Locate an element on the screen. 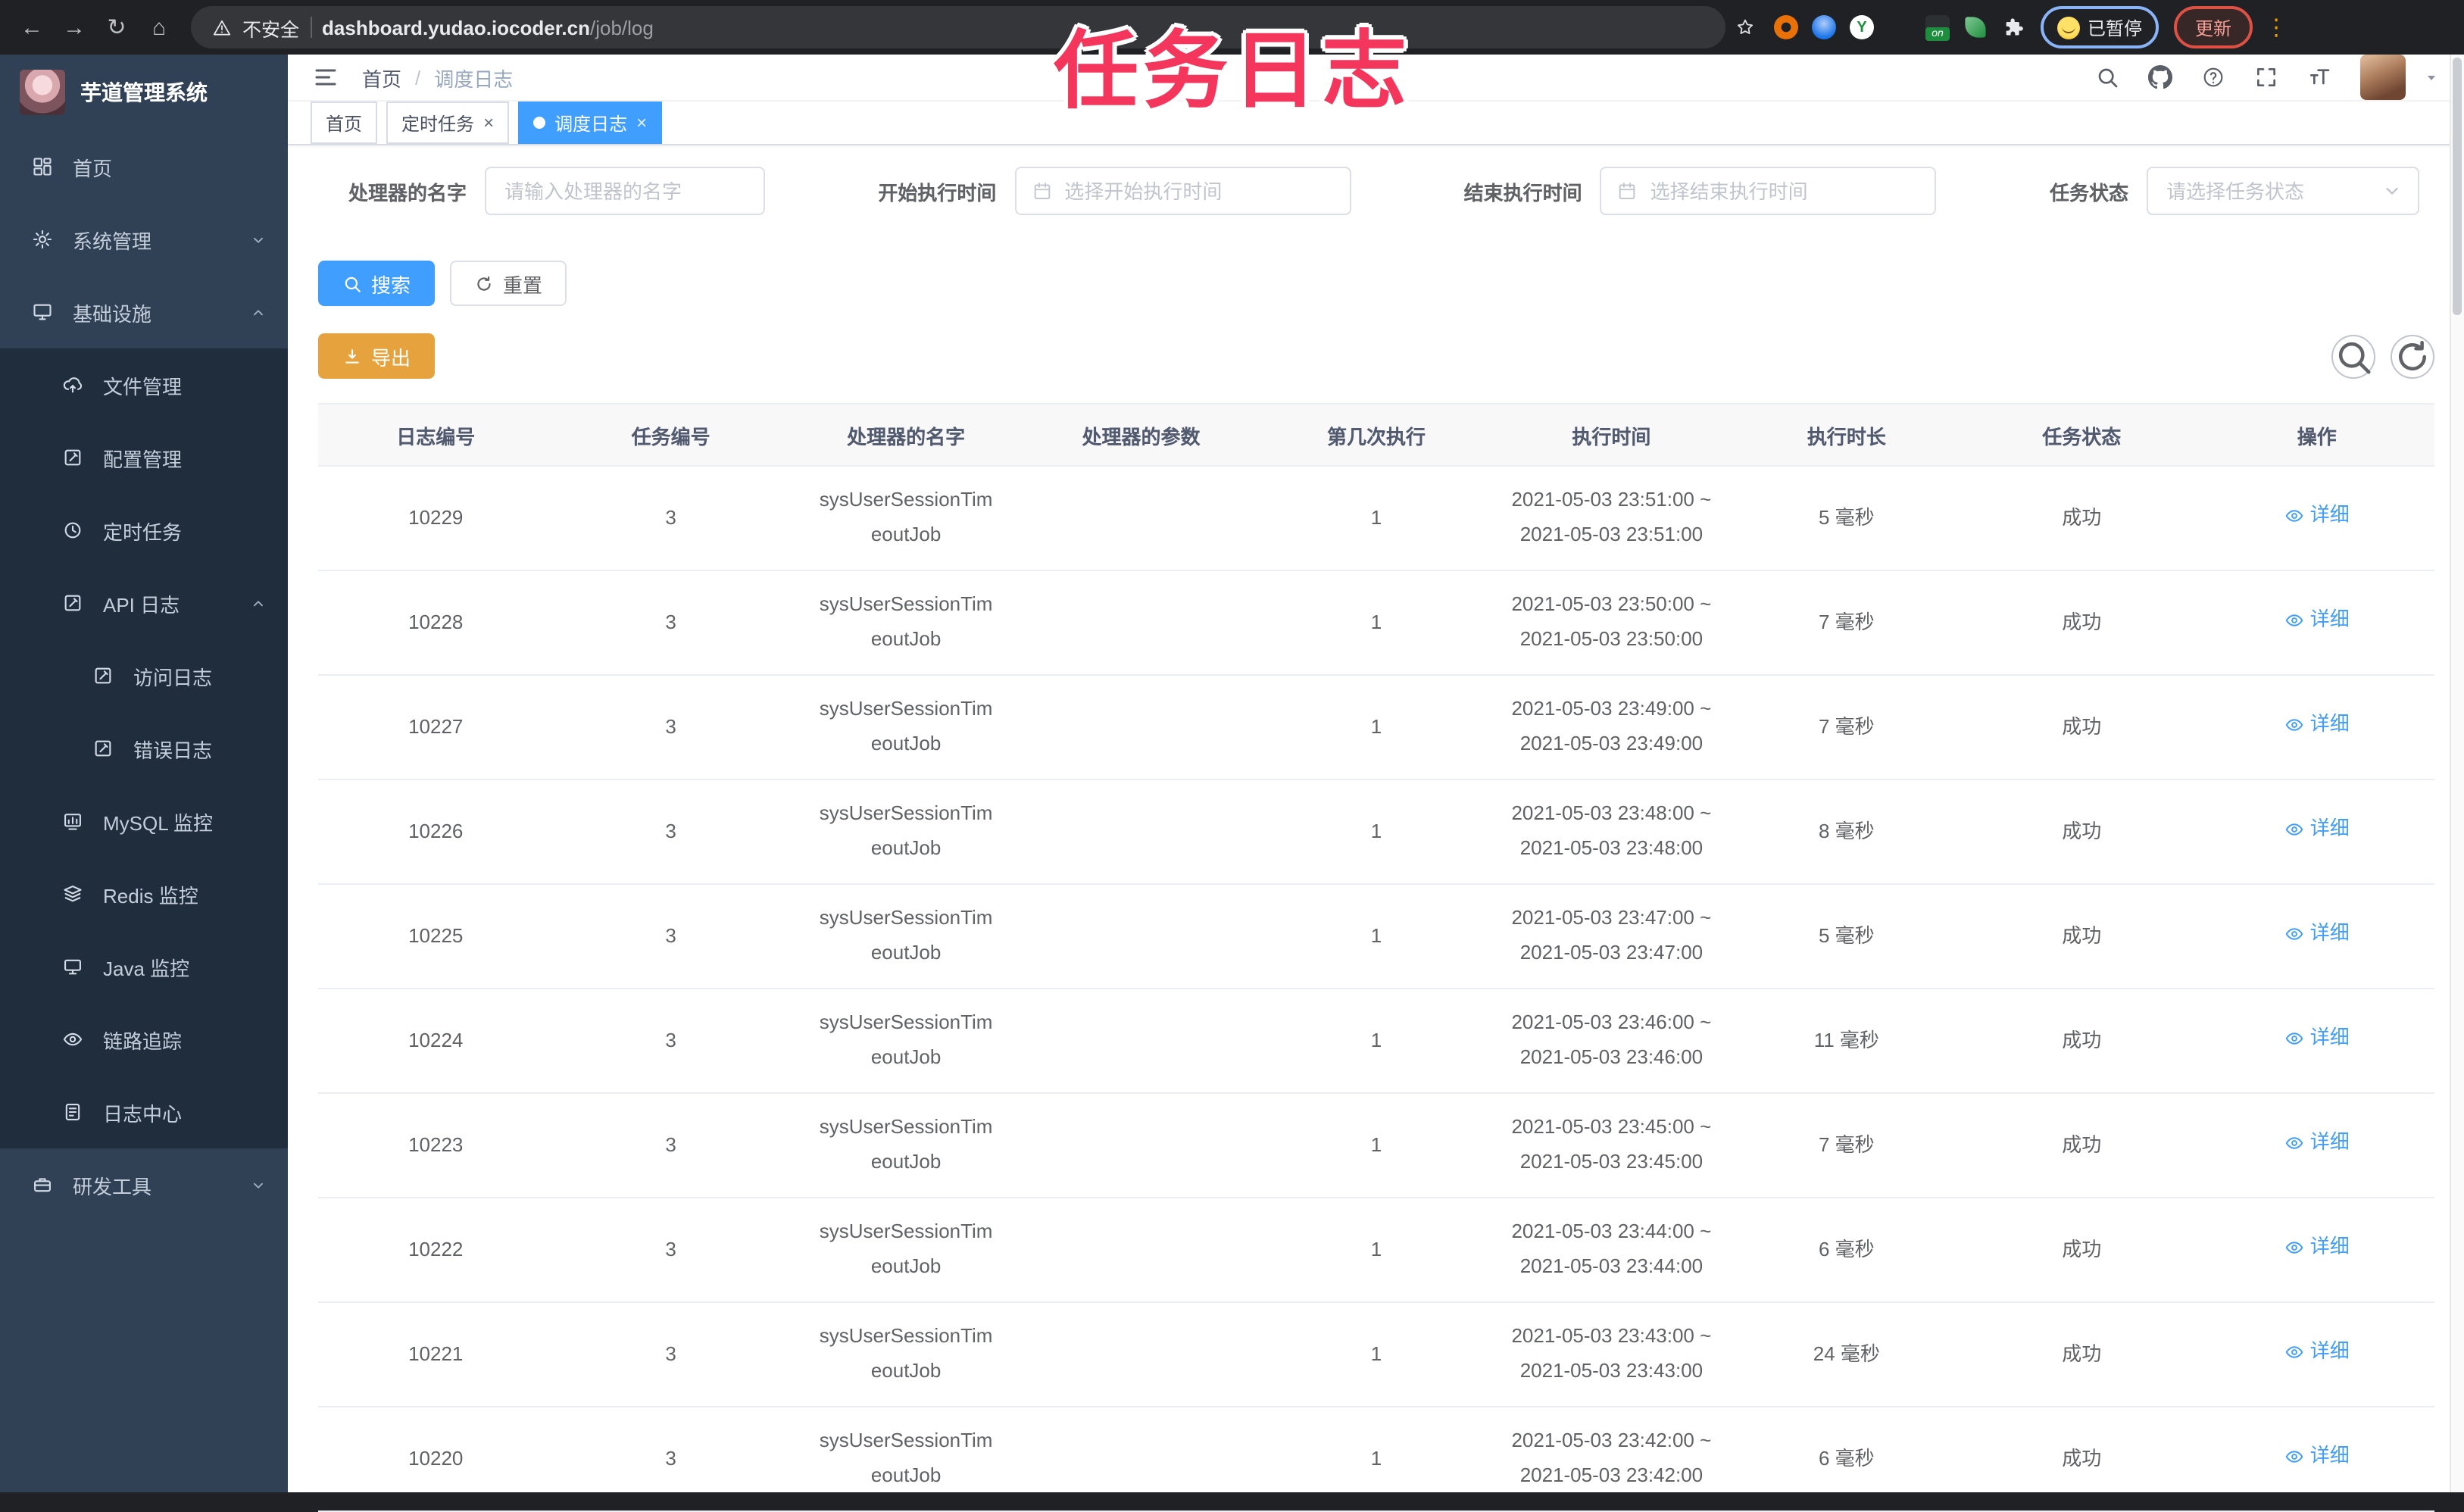  sidebar-item: 日志中心 is located at coordinates (144, 1112).